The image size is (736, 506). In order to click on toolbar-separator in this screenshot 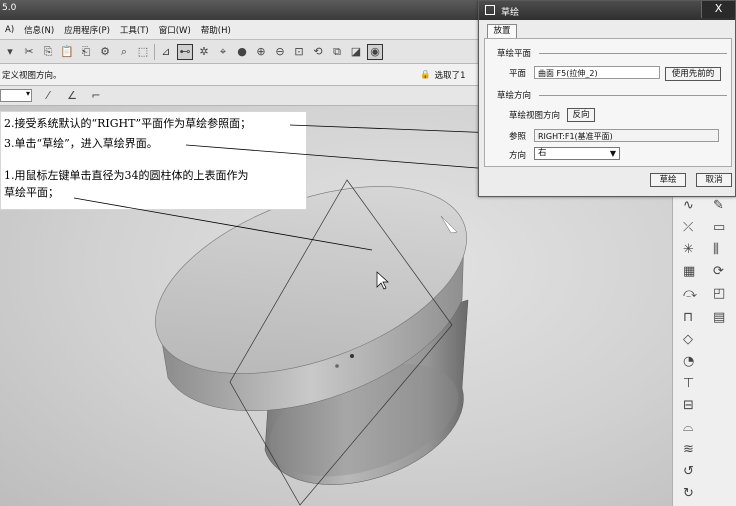, I will do `click(154, 51)`.